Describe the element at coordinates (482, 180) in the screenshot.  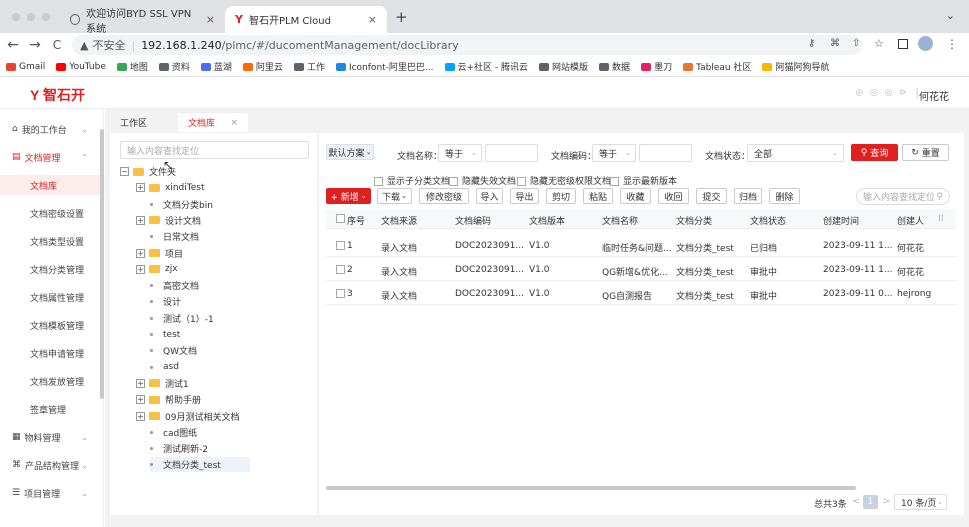
I see `filter-checkbox: 隐藏失效文档` at that location.